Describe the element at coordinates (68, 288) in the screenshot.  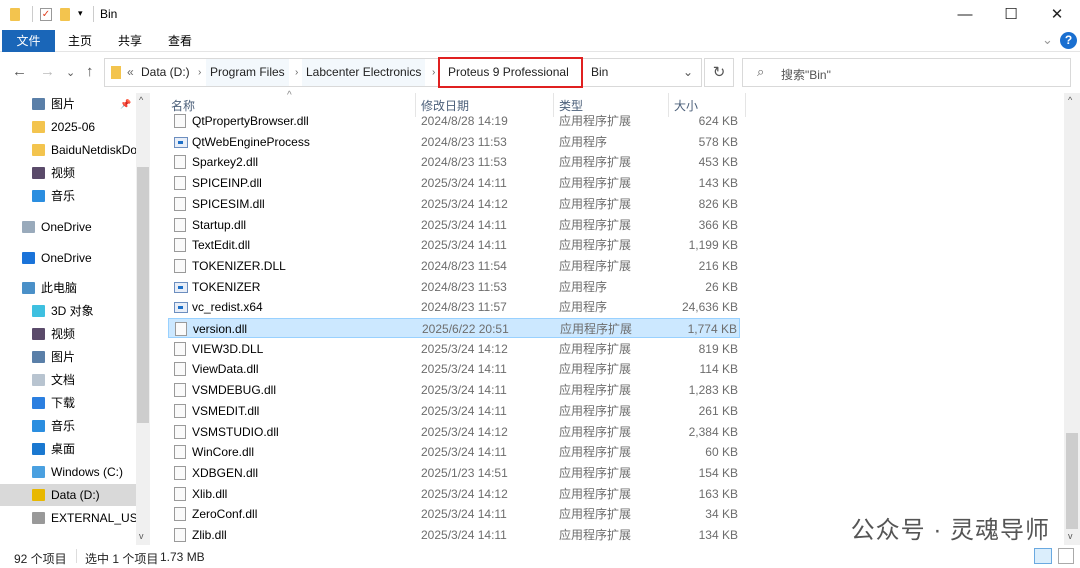
I see `sidebar-item: 此电脑` at that location.